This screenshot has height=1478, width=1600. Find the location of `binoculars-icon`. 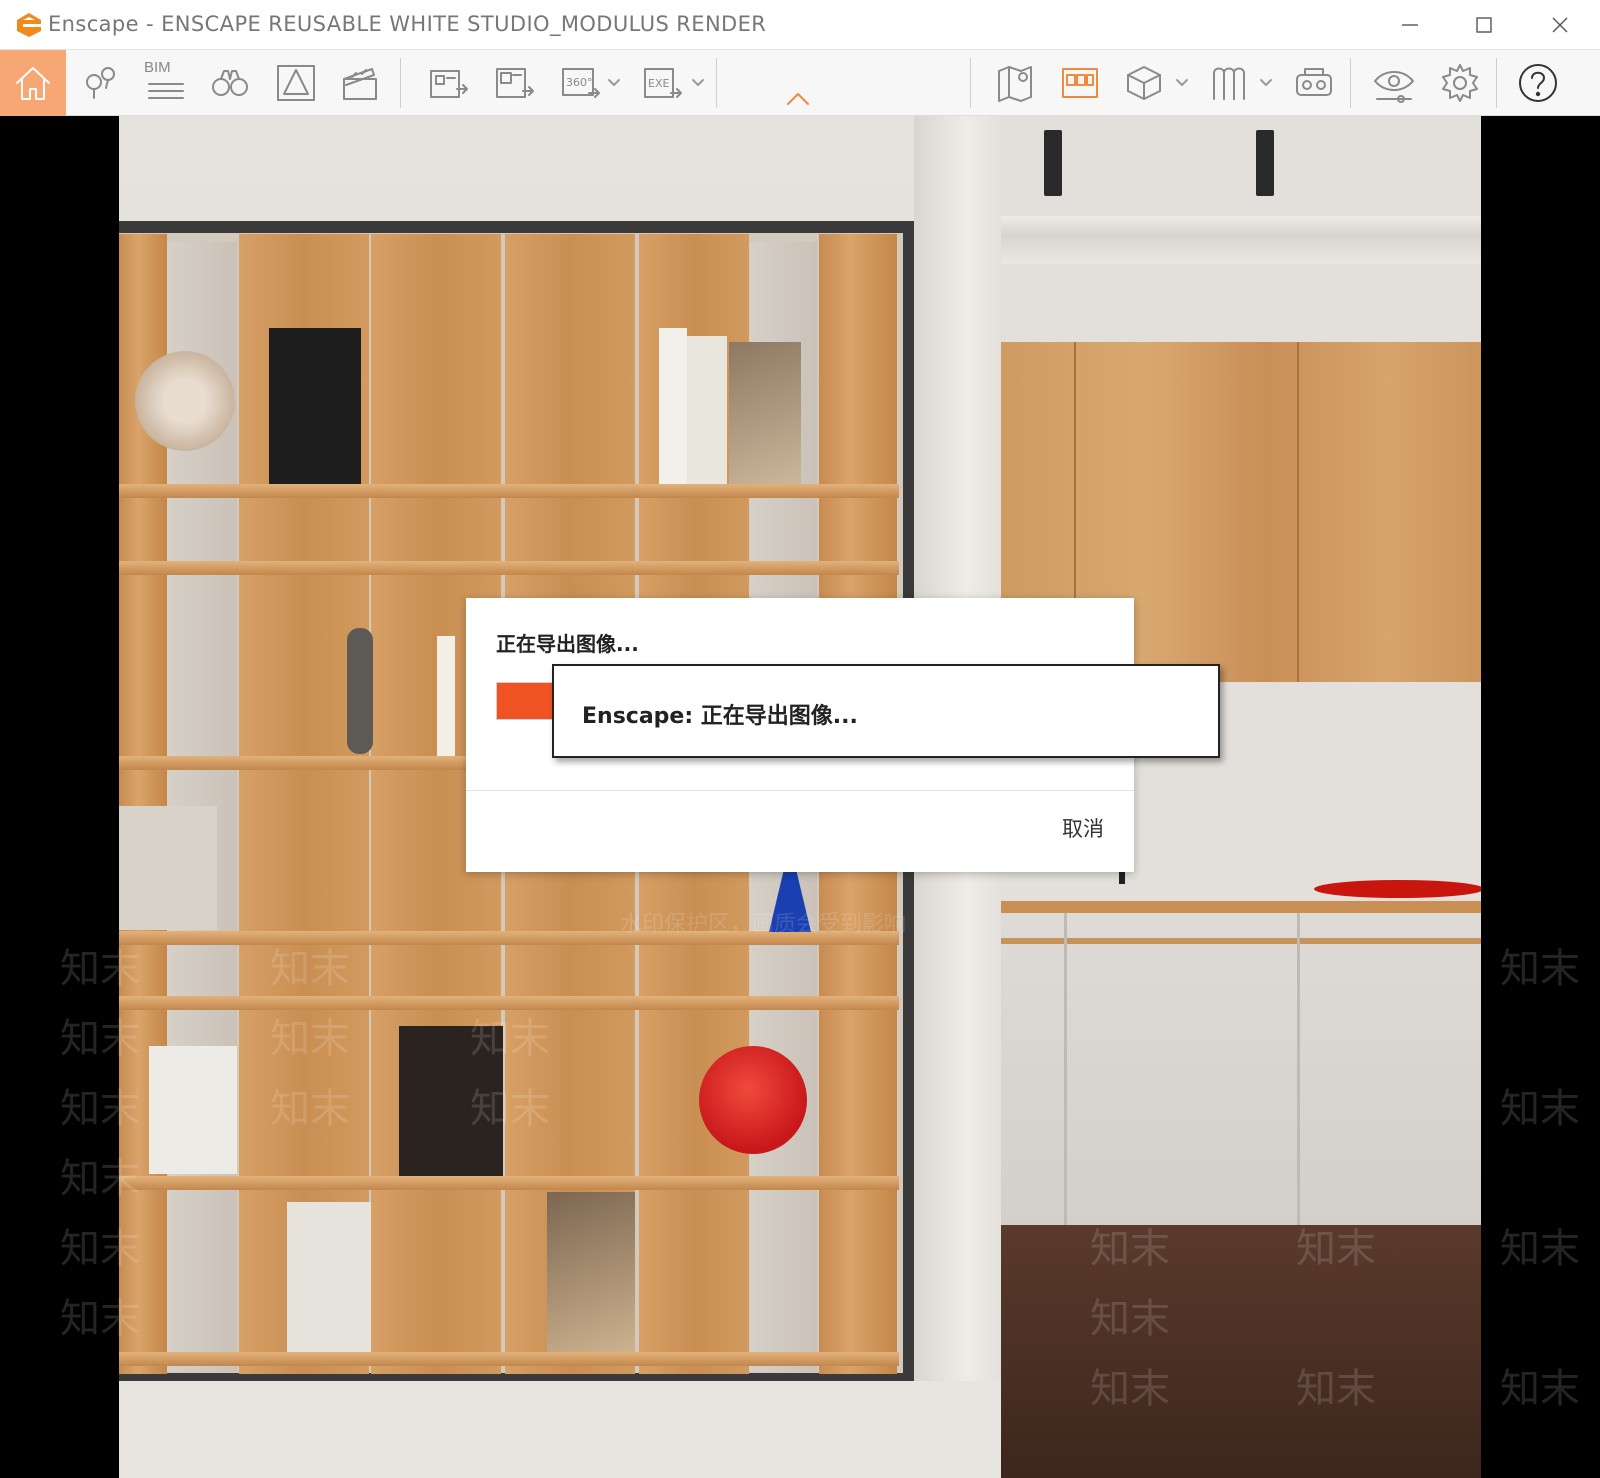

binoculars-icon is located at coordinates (230, 83).